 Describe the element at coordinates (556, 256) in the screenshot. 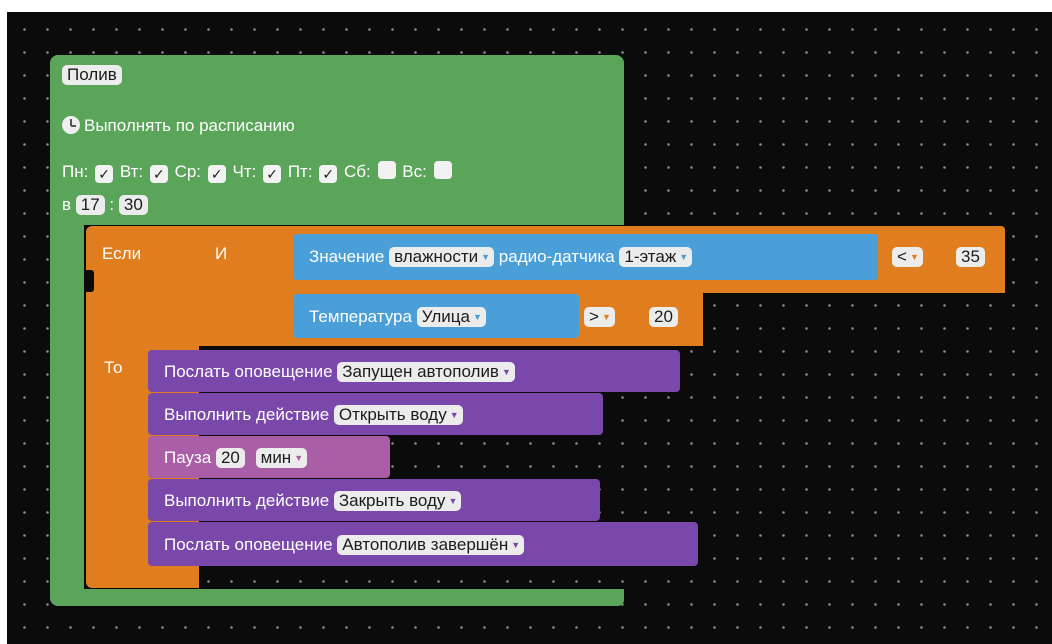

I see `radio-sensor-label: радио-датчика` at that location.